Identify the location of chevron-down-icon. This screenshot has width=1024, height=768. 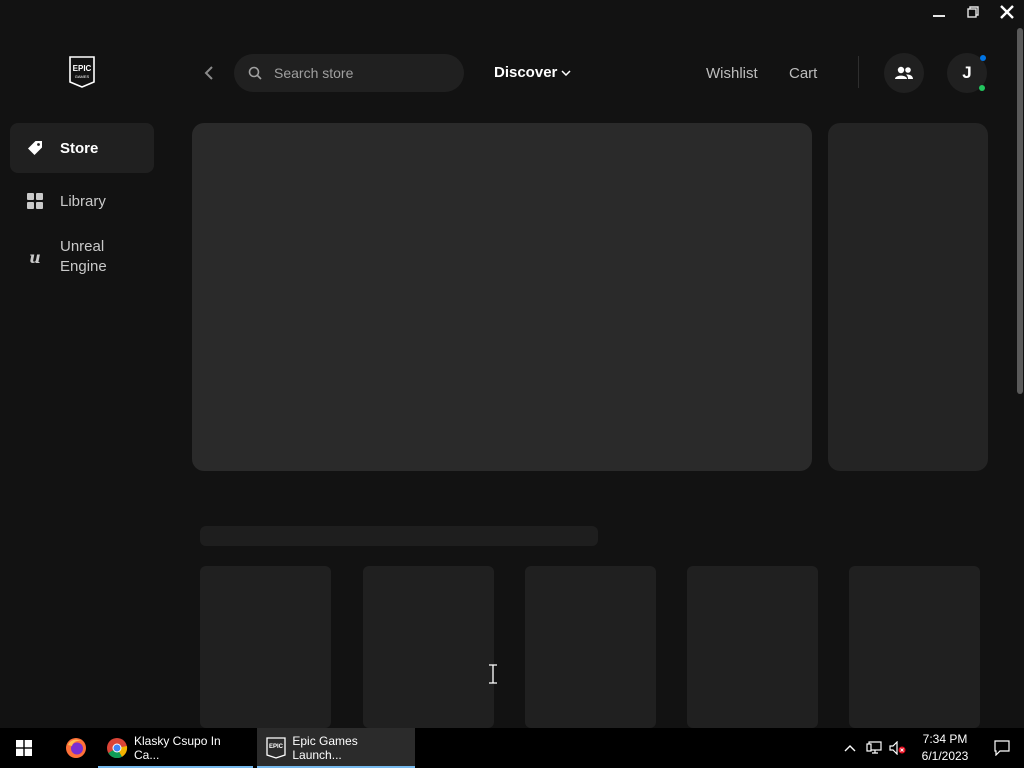
(566, 72).